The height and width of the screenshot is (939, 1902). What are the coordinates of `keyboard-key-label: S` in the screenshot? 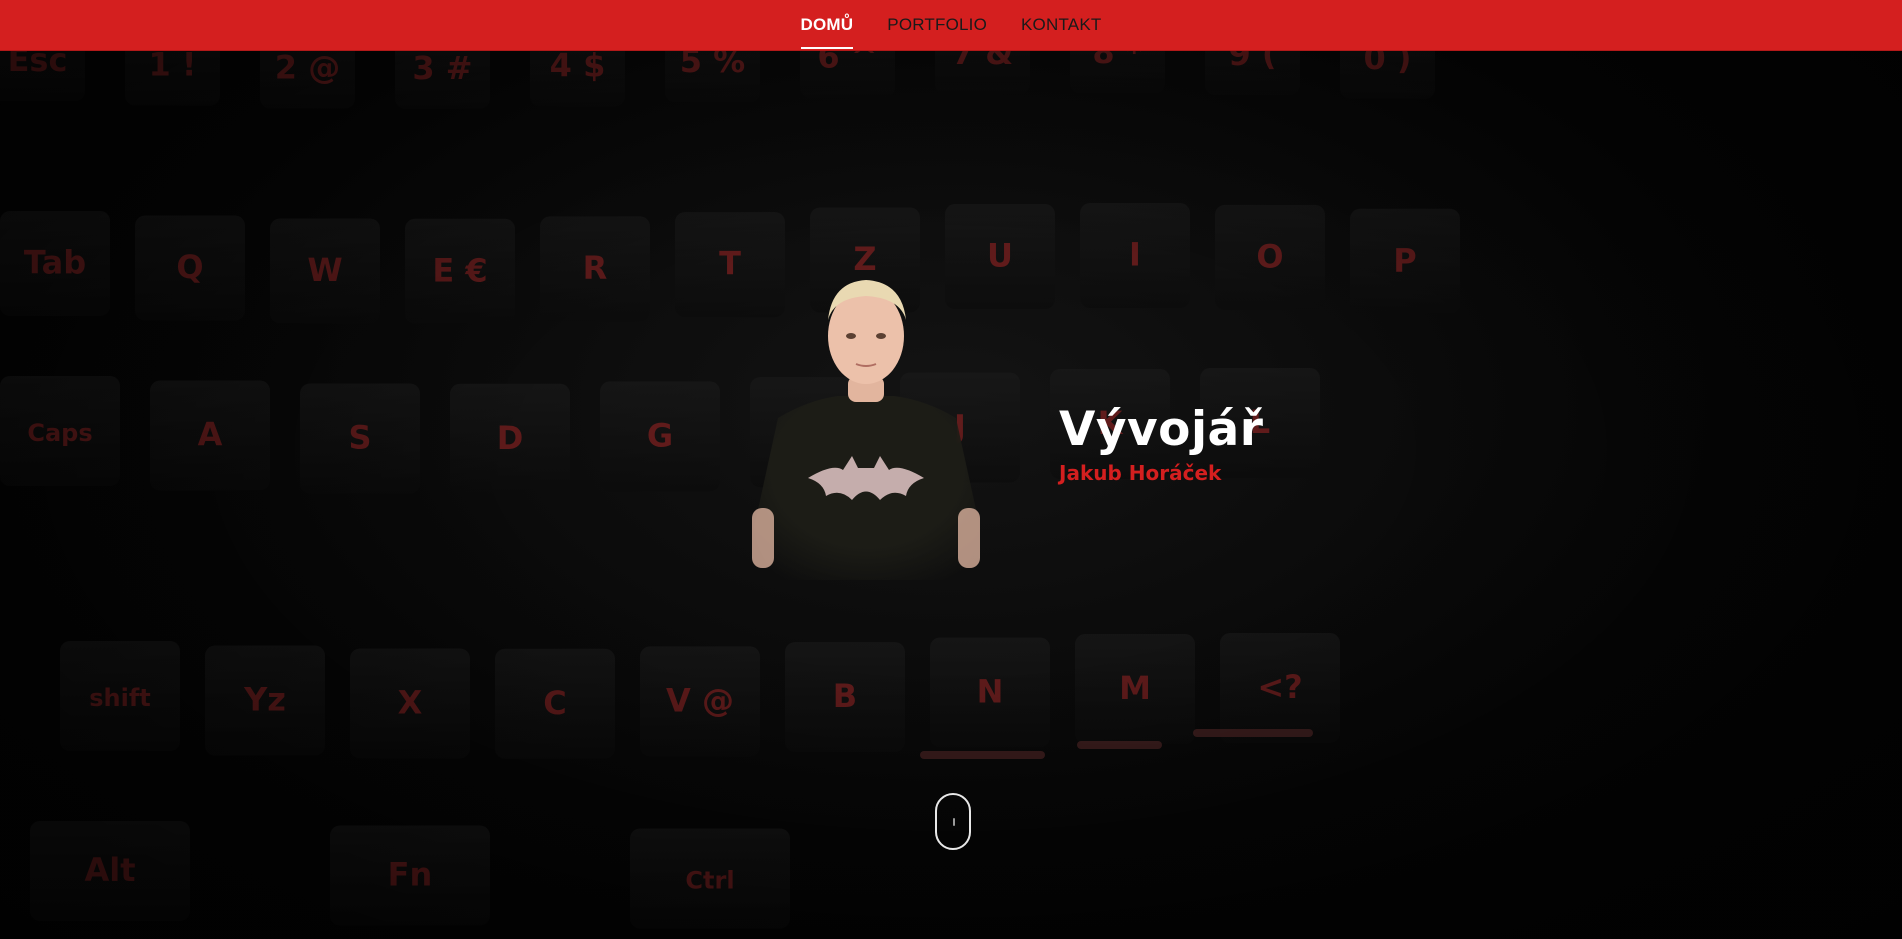 It's located at (359, 437).